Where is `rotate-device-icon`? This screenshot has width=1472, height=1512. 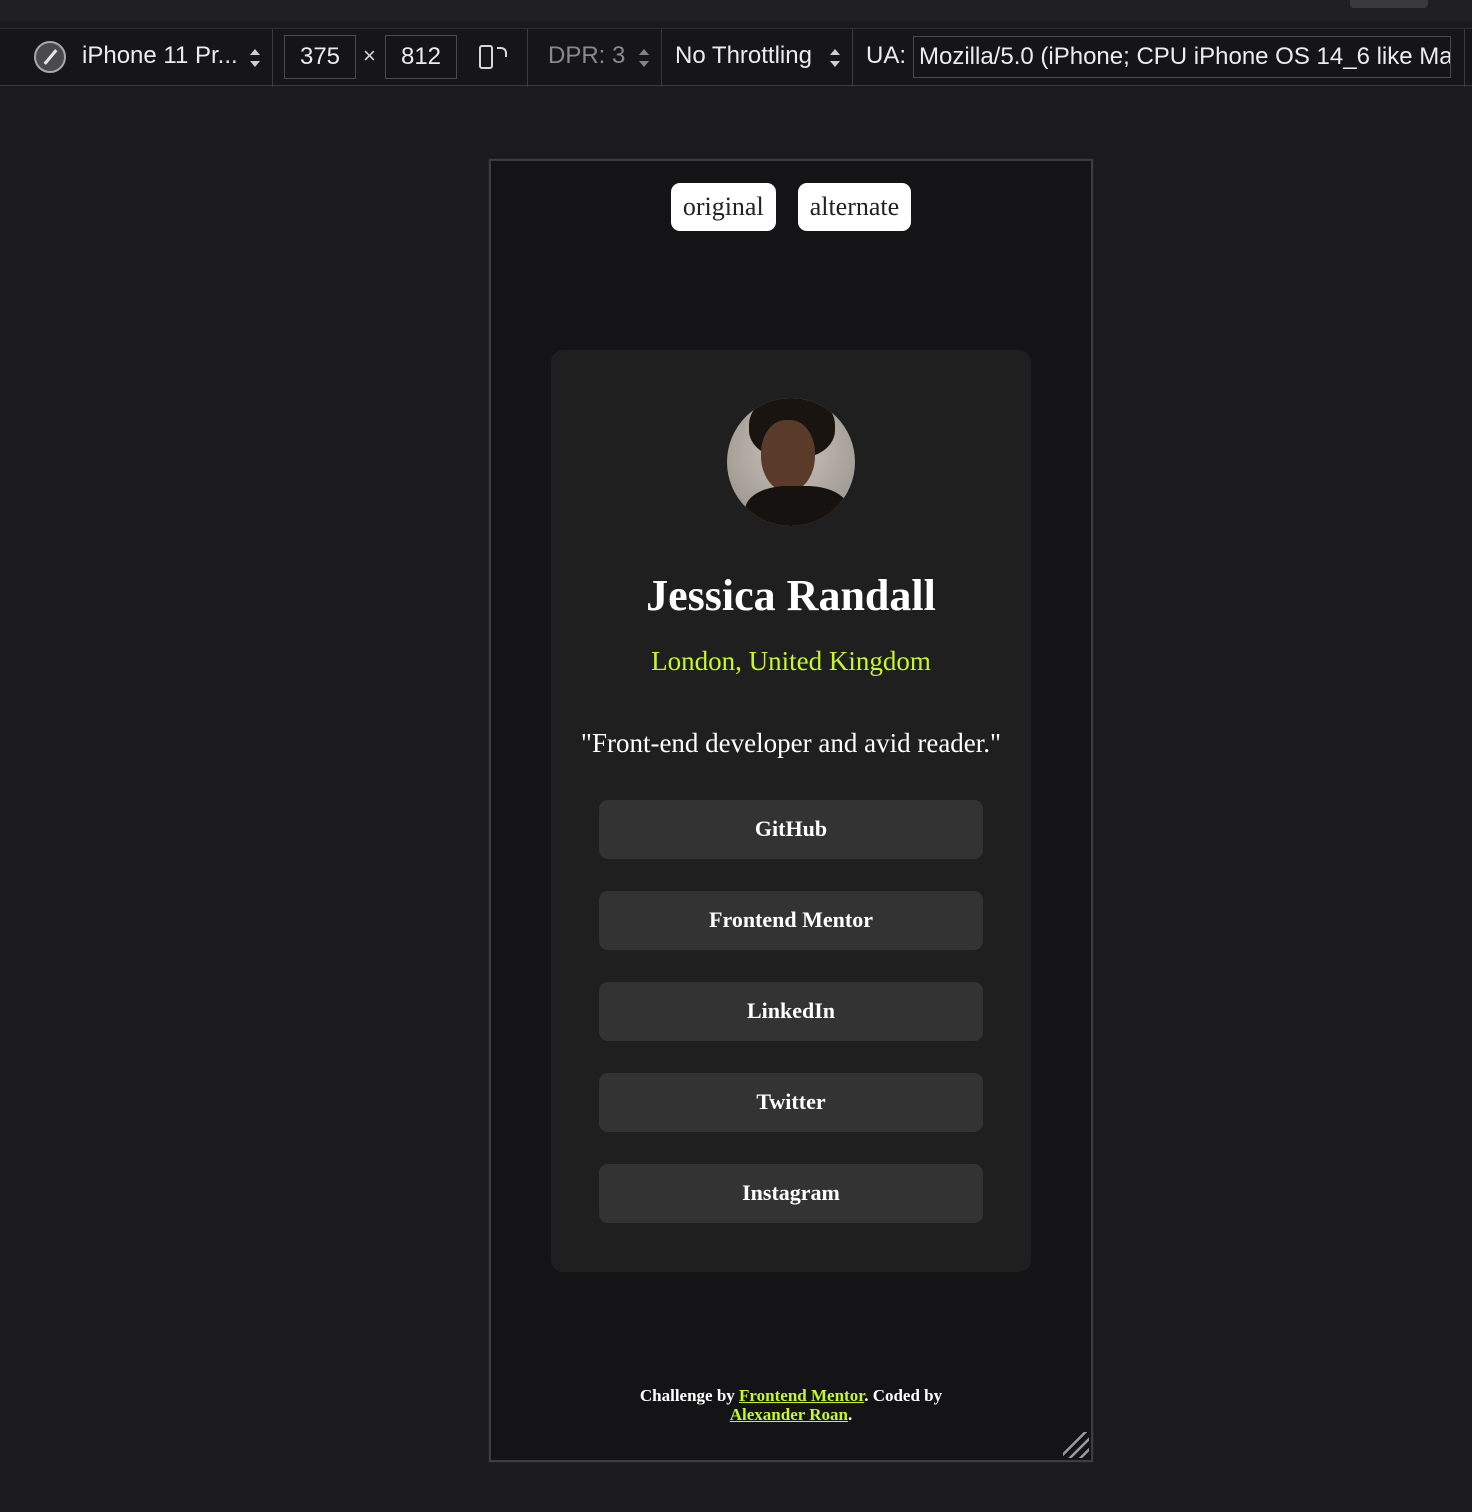
rotate-device-icon is located at coordinates (494, 58).